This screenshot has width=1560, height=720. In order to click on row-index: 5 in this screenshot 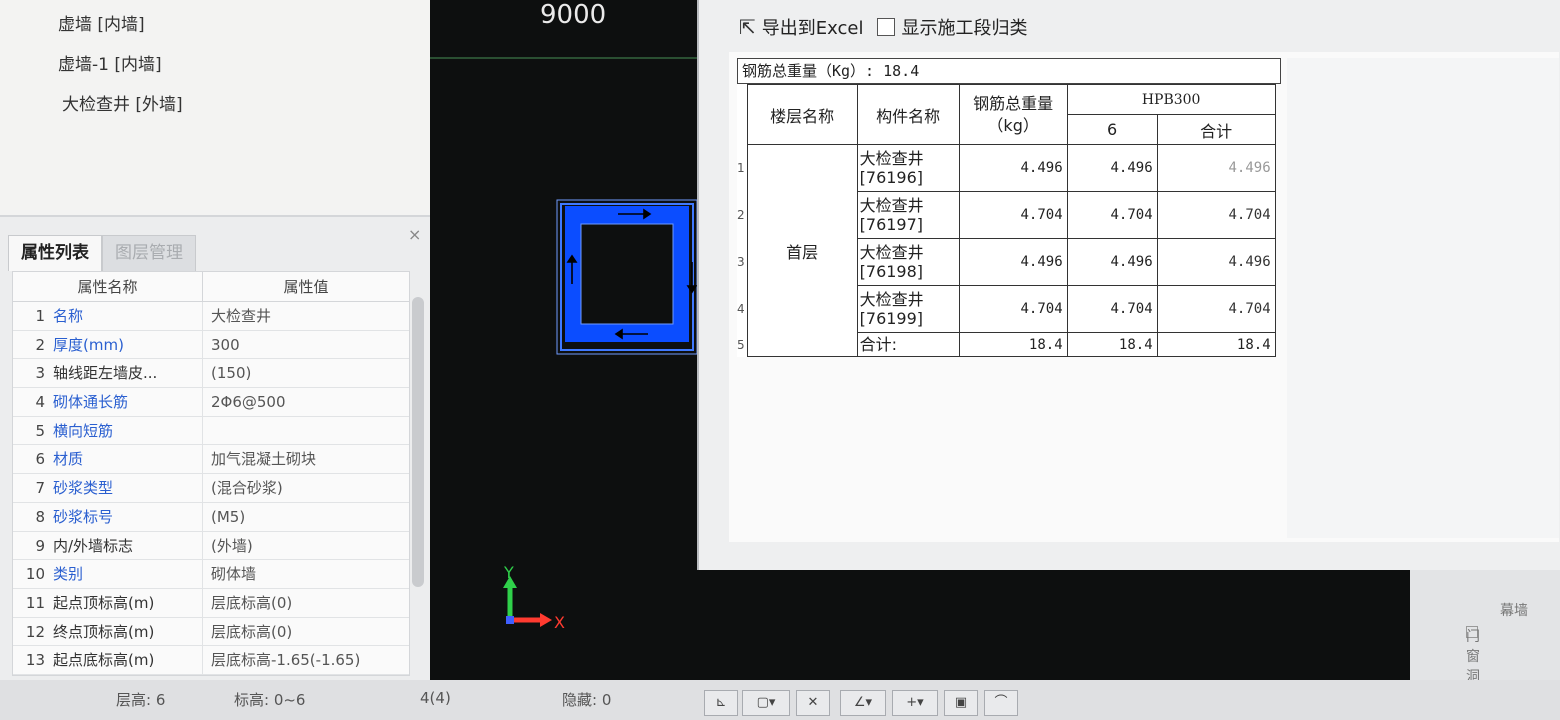, I will do `click(741, 344)`.